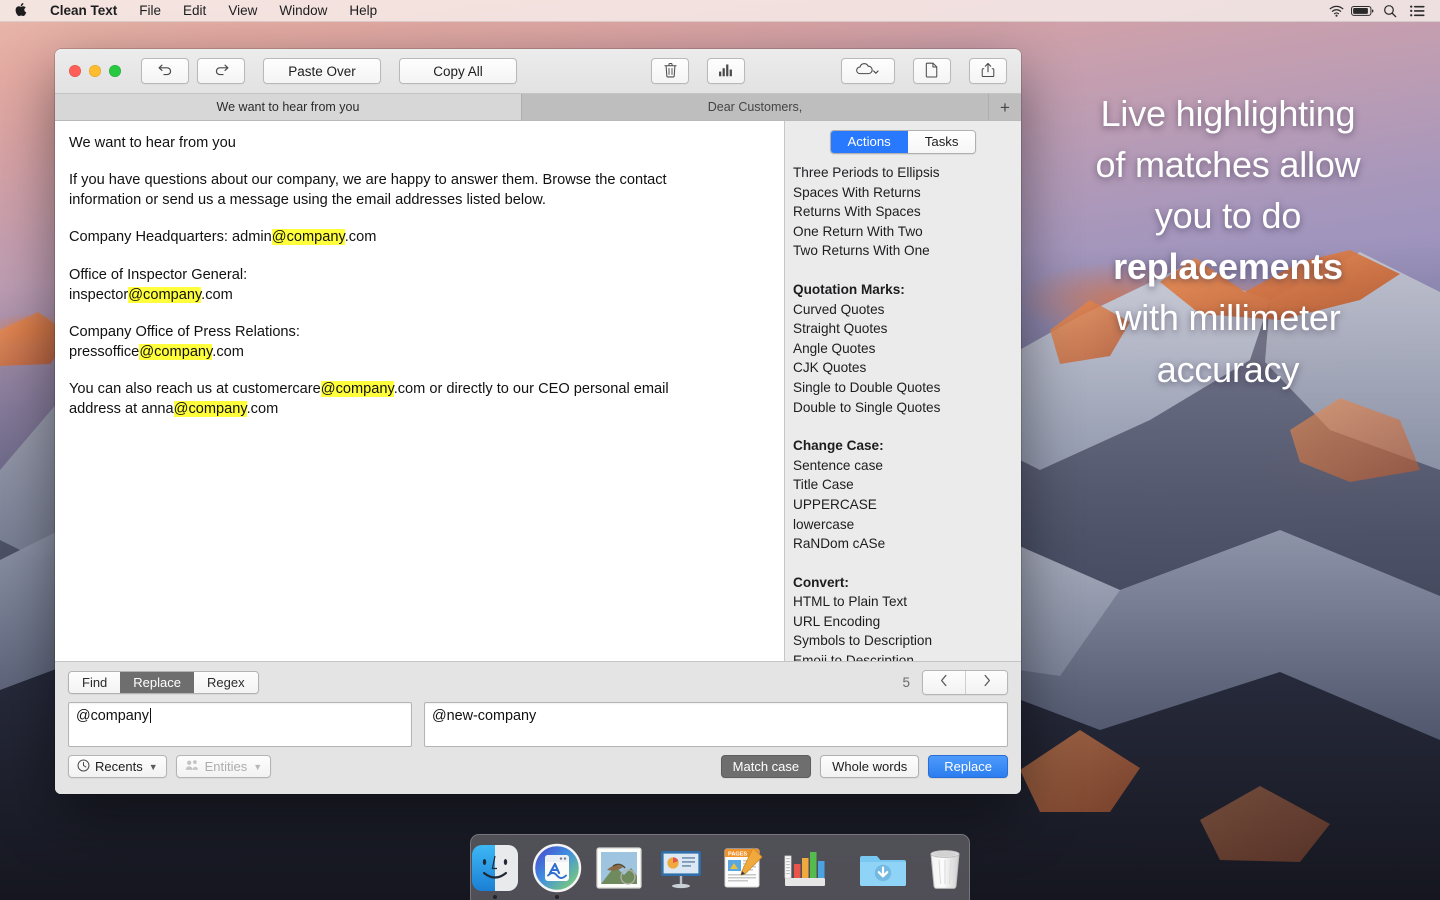 The height and width of the screenshot is (900, 1440). Describe the element at coordinates (1228, 318) in the screenshot. I see `promo-line-5: with millimeter` at that location.